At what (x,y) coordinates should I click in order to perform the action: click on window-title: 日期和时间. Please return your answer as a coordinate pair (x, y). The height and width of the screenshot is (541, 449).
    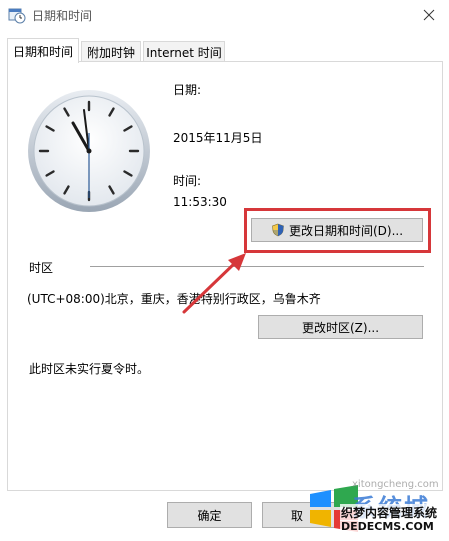
    Looking at the image, I should click on (62, 16).